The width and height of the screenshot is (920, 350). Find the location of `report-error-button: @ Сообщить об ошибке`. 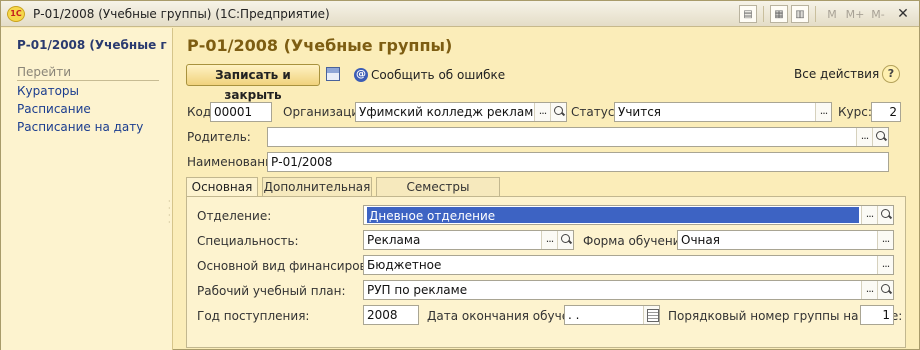

report-error-button: @ Сообщить об ошибке is located at coordinates (429, 75).